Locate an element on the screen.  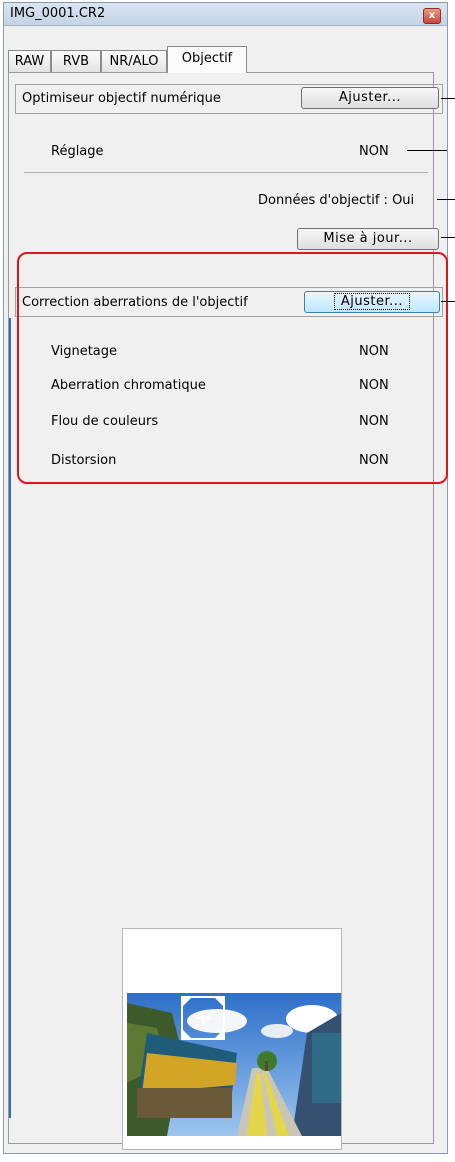
tab-objectif: Objectif is located at coordinates (207, 59).